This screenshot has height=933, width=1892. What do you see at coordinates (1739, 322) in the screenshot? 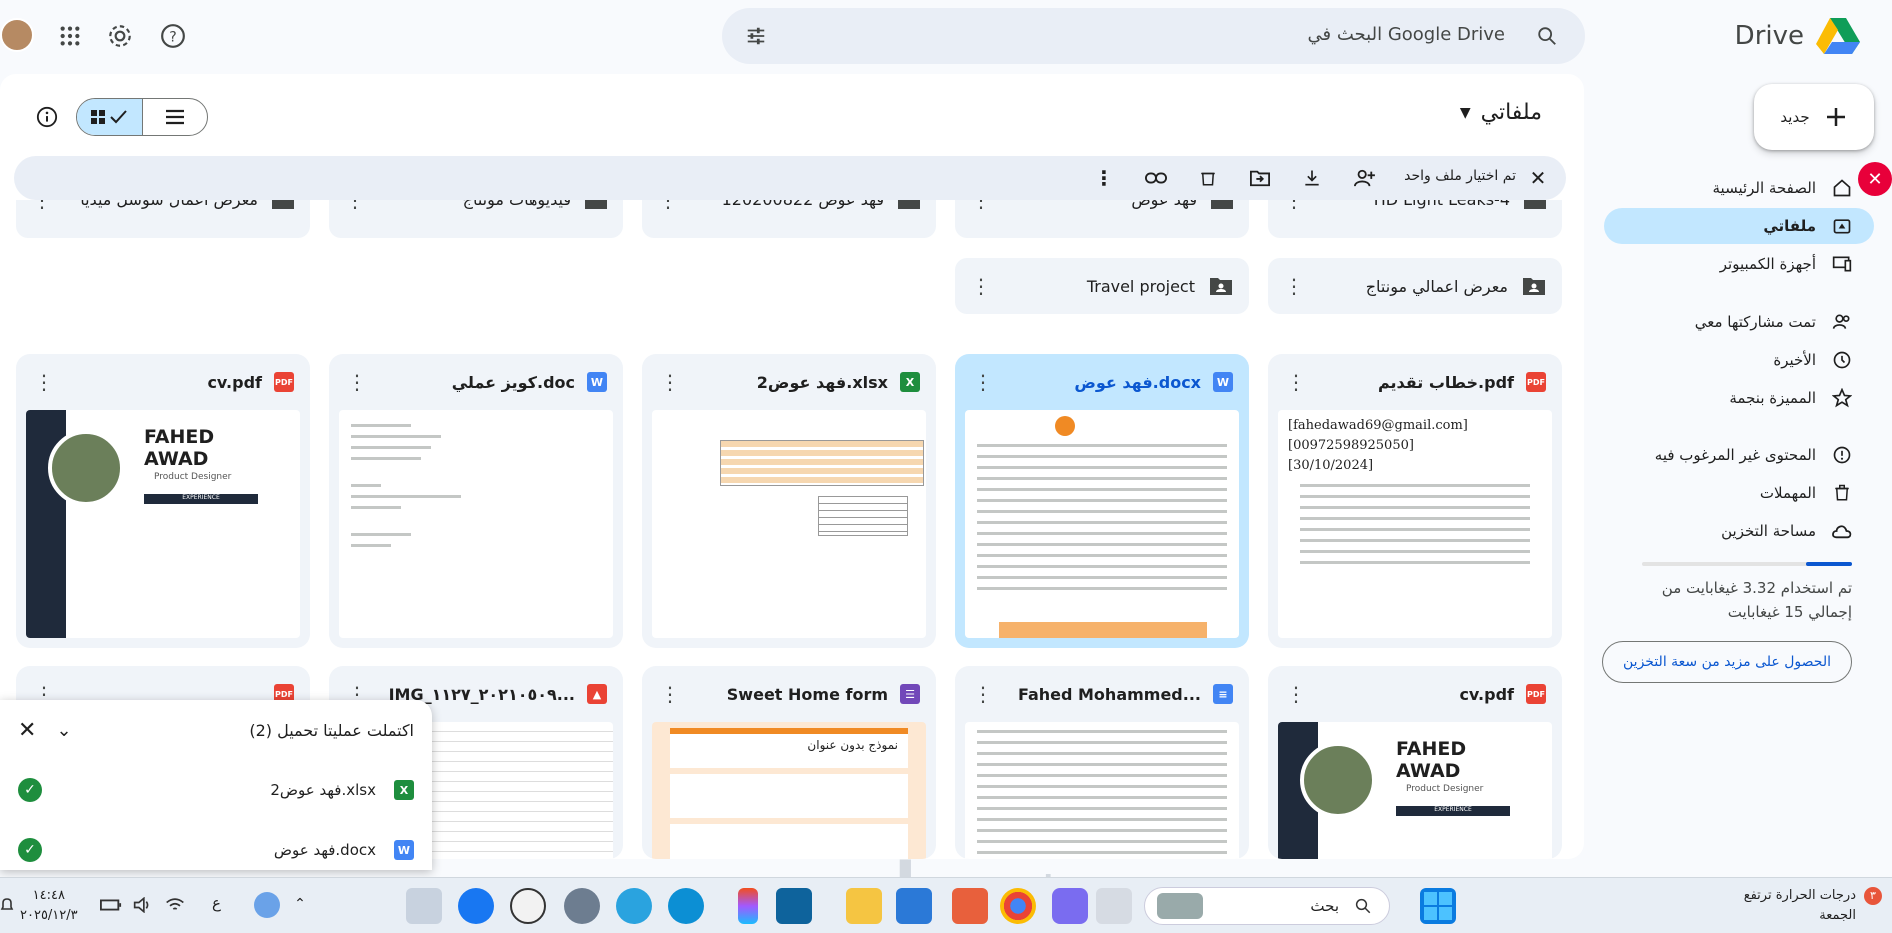
I see `sidebar-item-shared: تمت مشاركتها معي` at bounding box center [1739, 322].